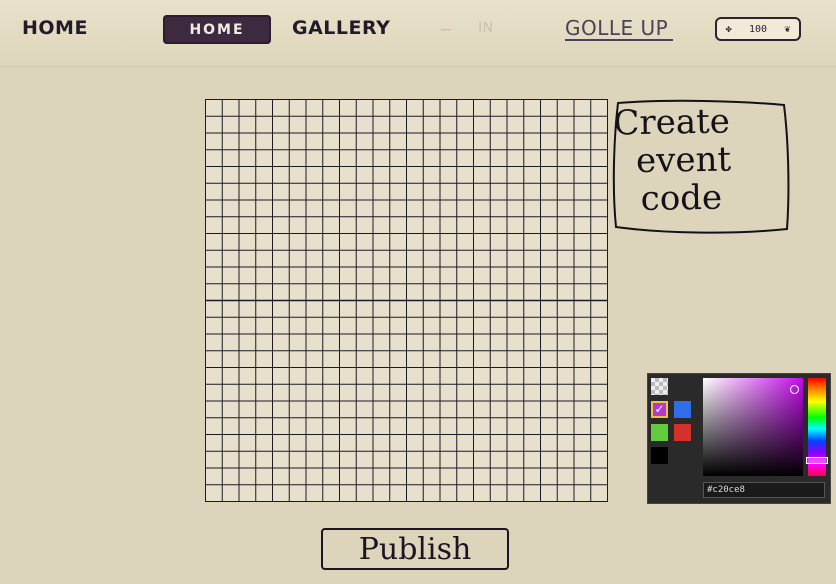 This screenshot has width=836, height=584. Describe the element at coordinates (217, 29) in the screenshot. I see `nav-home-active-button: HOME` at that location.